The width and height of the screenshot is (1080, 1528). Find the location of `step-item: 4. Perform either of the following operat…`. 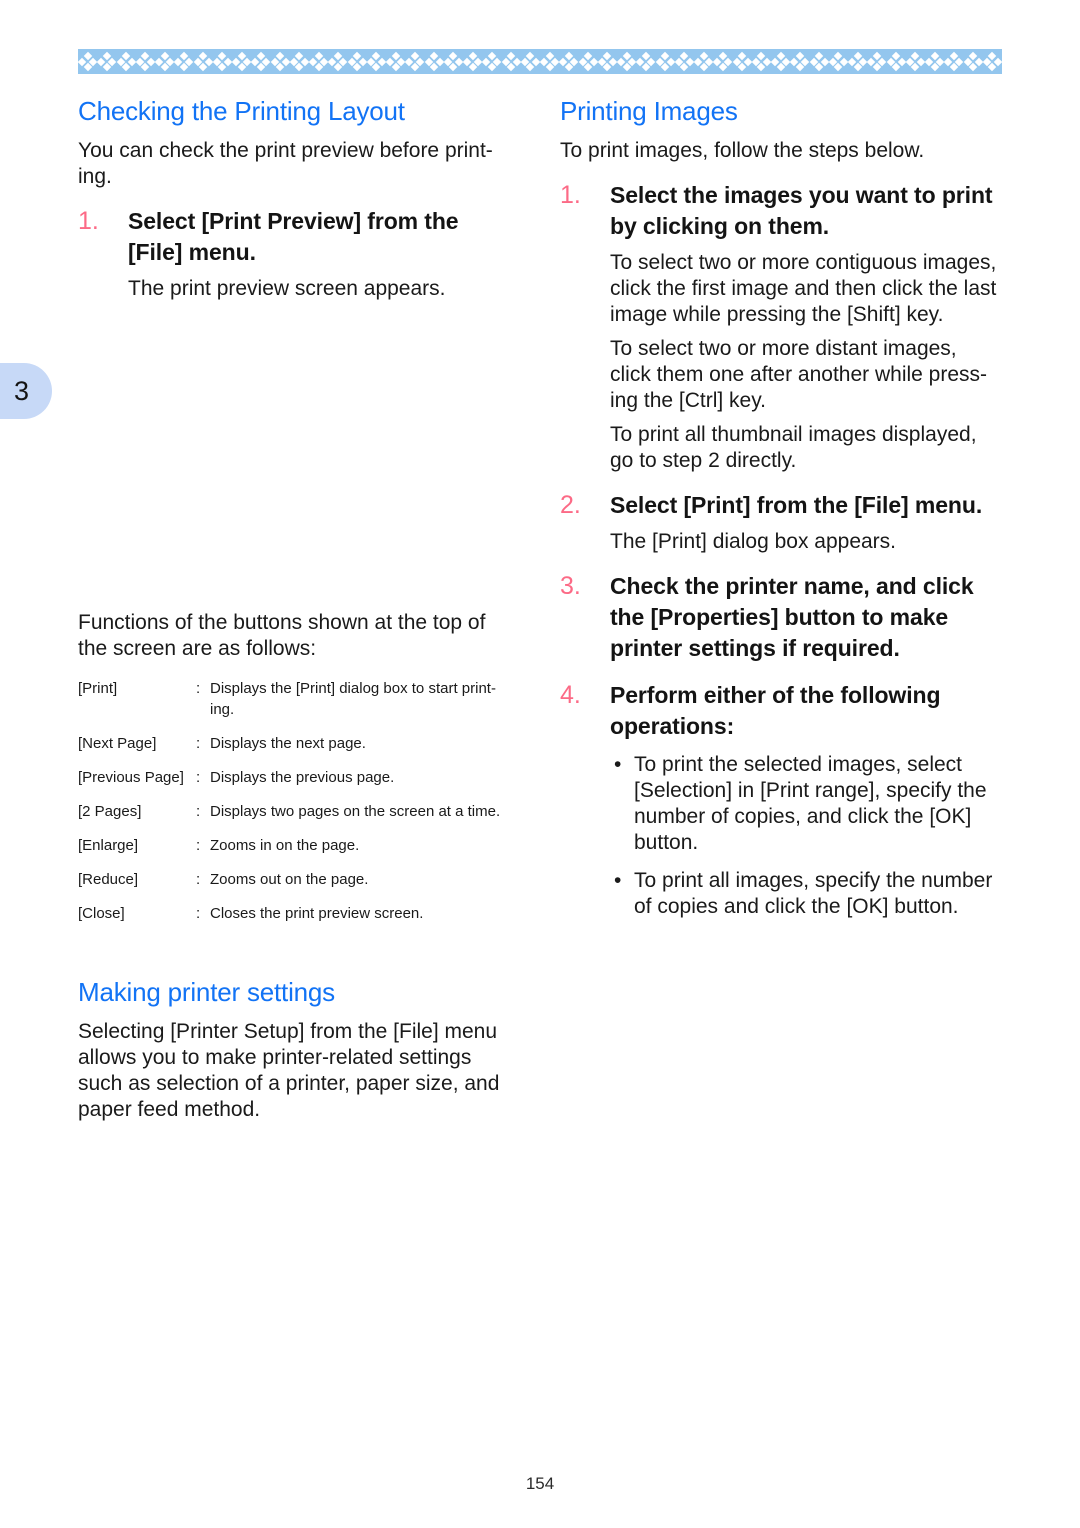

step-item: 4. Perform either of the following operat… is located at coordinates (780, 711).